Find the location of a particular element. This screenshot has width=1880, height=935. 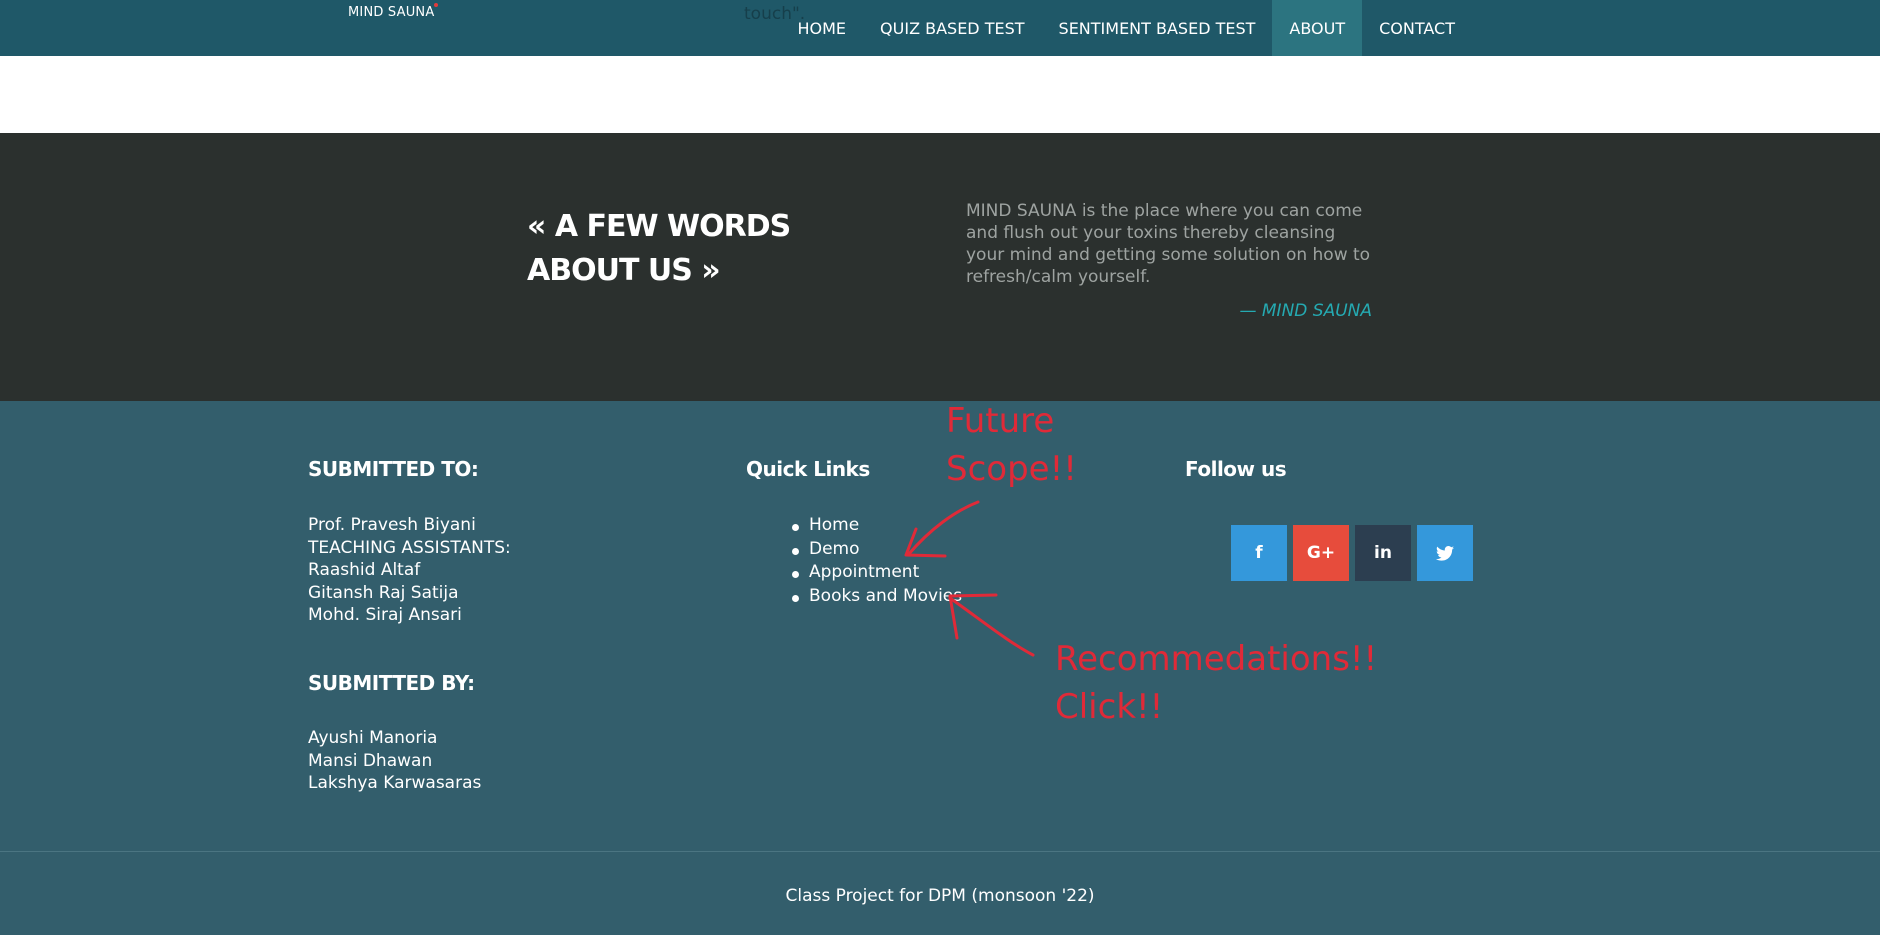

nav-home: HOME is located at coordinates (822, 28).